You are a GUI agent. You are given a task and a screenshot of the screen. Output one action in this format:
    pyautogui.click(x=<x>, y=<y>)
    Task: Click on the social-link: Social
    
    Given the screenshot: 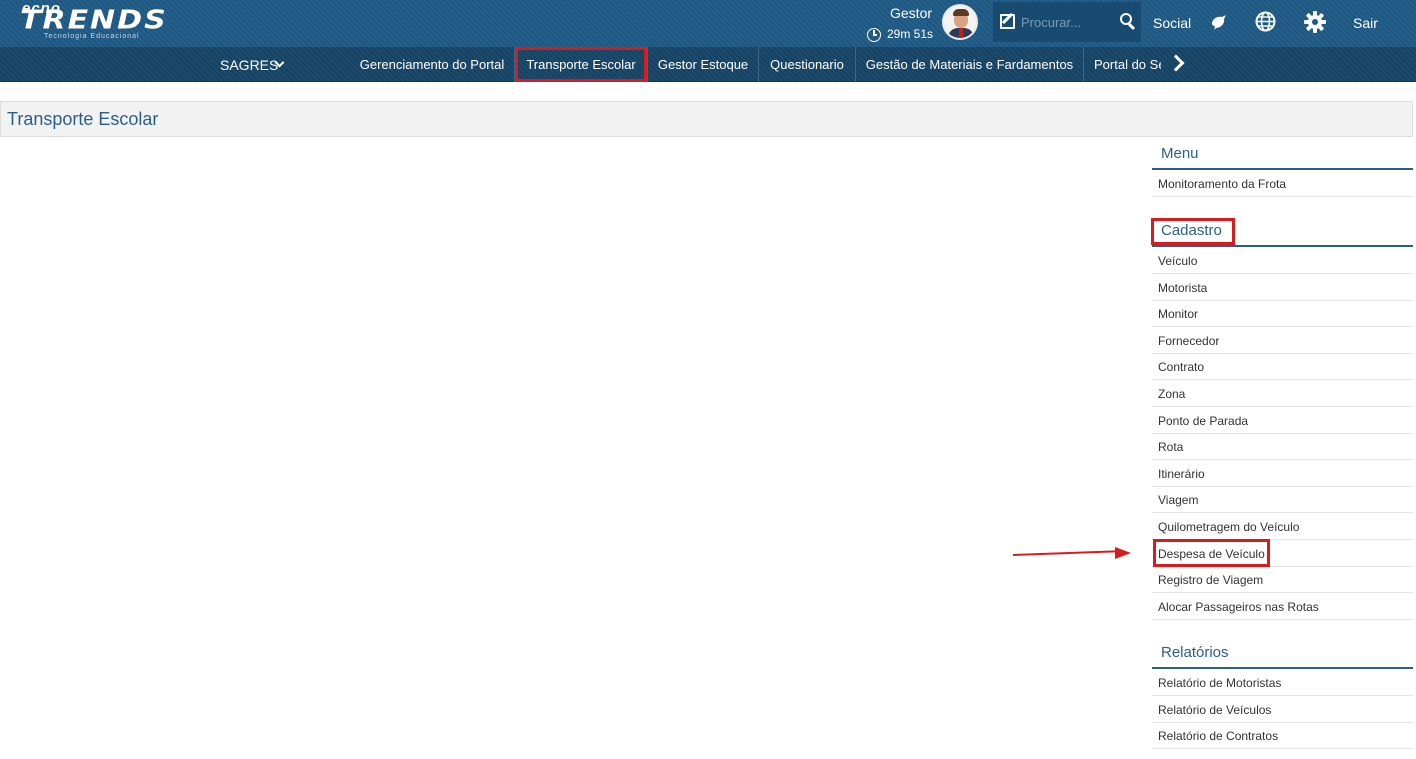 What is the action you would take?
    pyautogui.click(x=1172, y=23)
    